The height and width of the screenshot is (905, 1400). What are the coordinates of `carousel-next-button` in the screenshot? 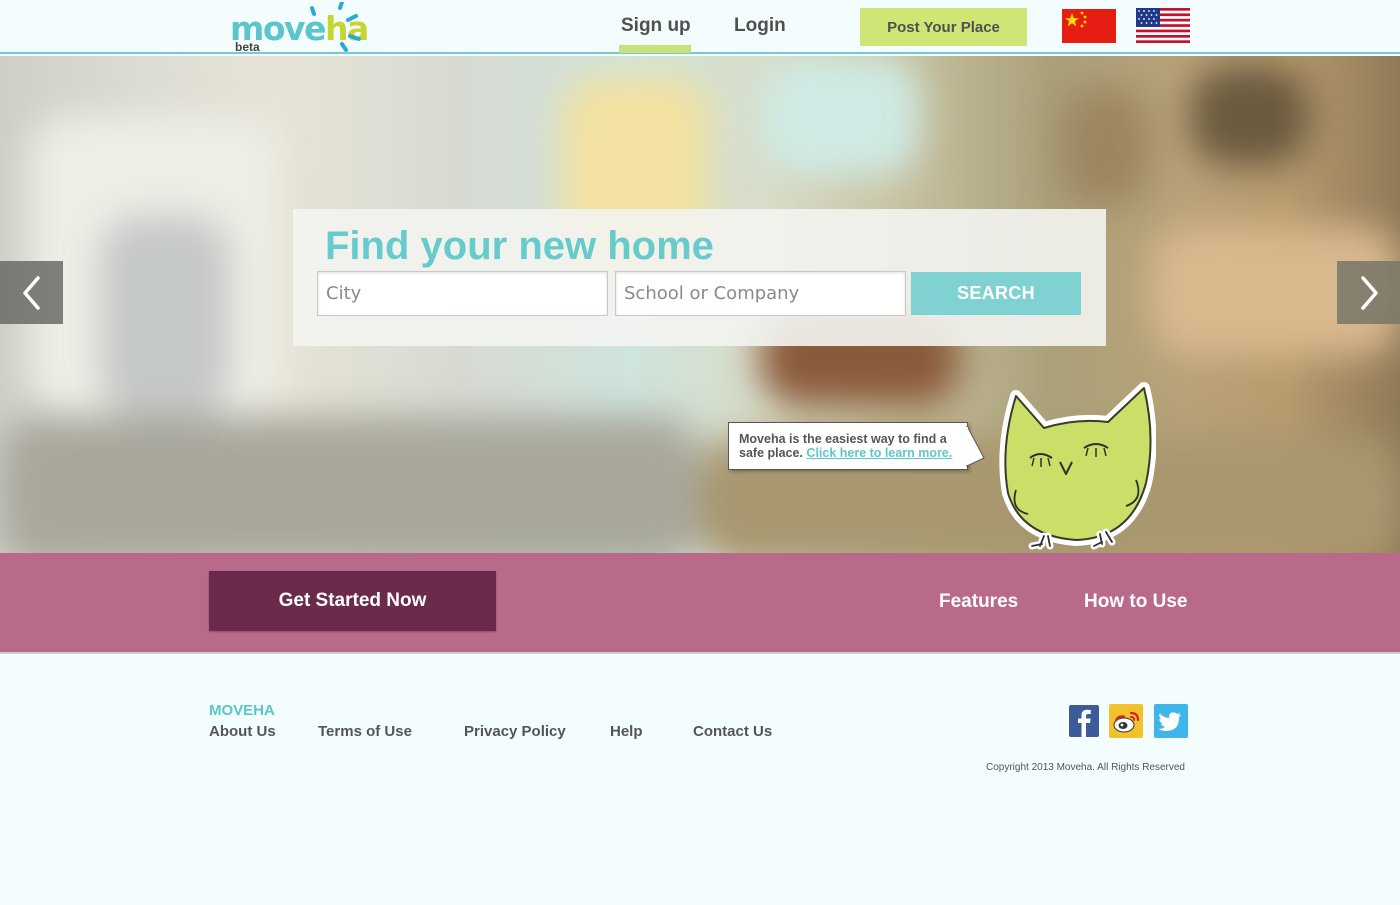 It's located at (1368, 292).